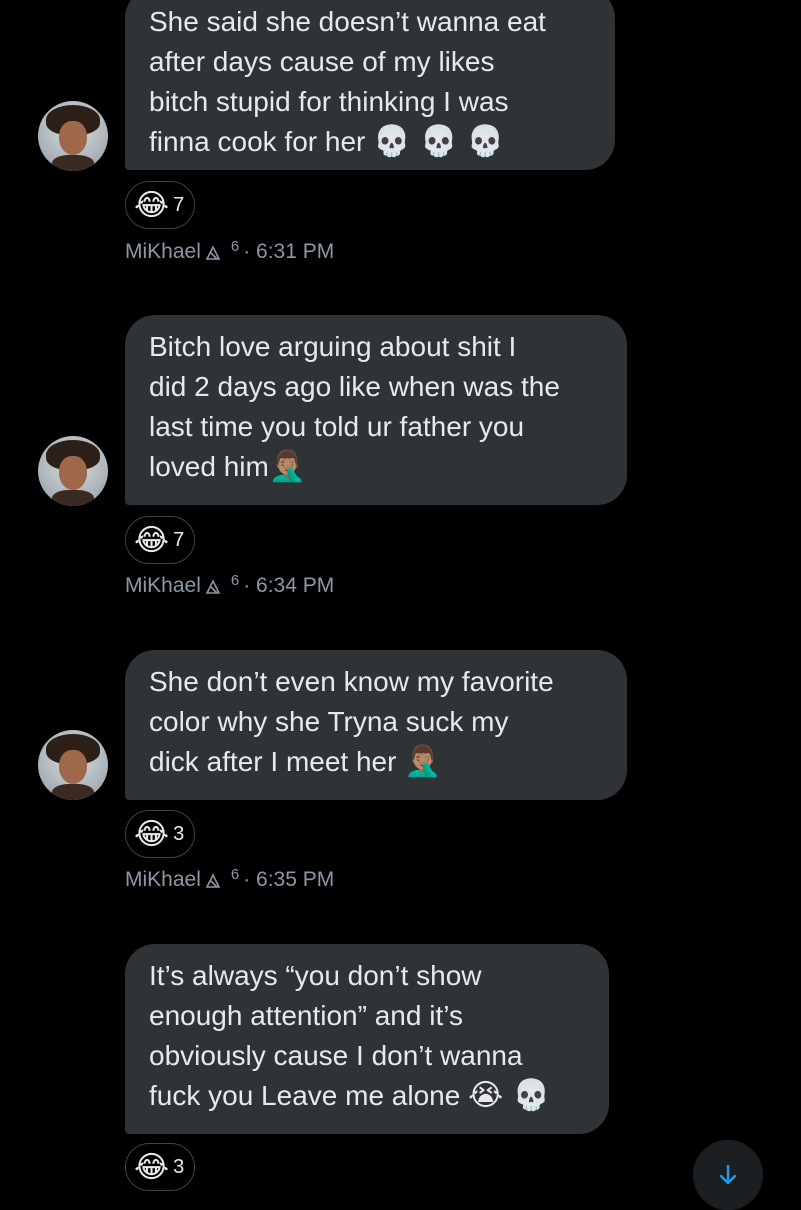 This screenshot has width=801, height=1210. Describe the element at coordinates (289, 879) in the screenshot. I see `timestamp: · 6:35 PM` at that location.